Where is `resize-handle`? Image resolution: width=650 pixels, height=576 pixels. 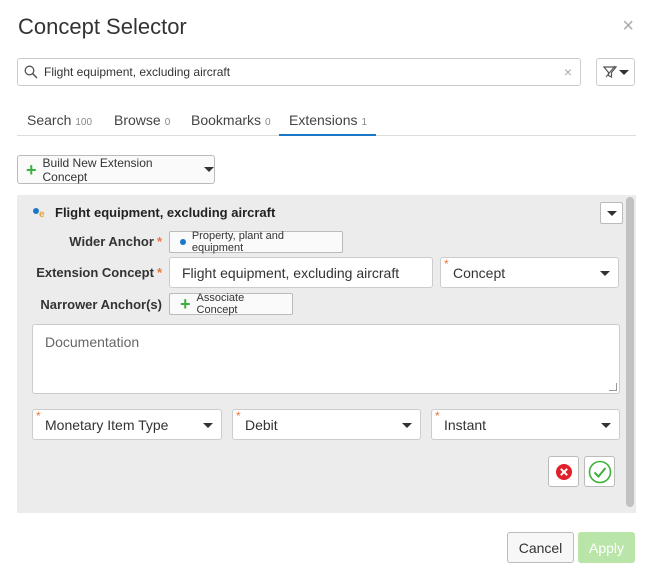 resize-handle is located at coordinates (613, 387).